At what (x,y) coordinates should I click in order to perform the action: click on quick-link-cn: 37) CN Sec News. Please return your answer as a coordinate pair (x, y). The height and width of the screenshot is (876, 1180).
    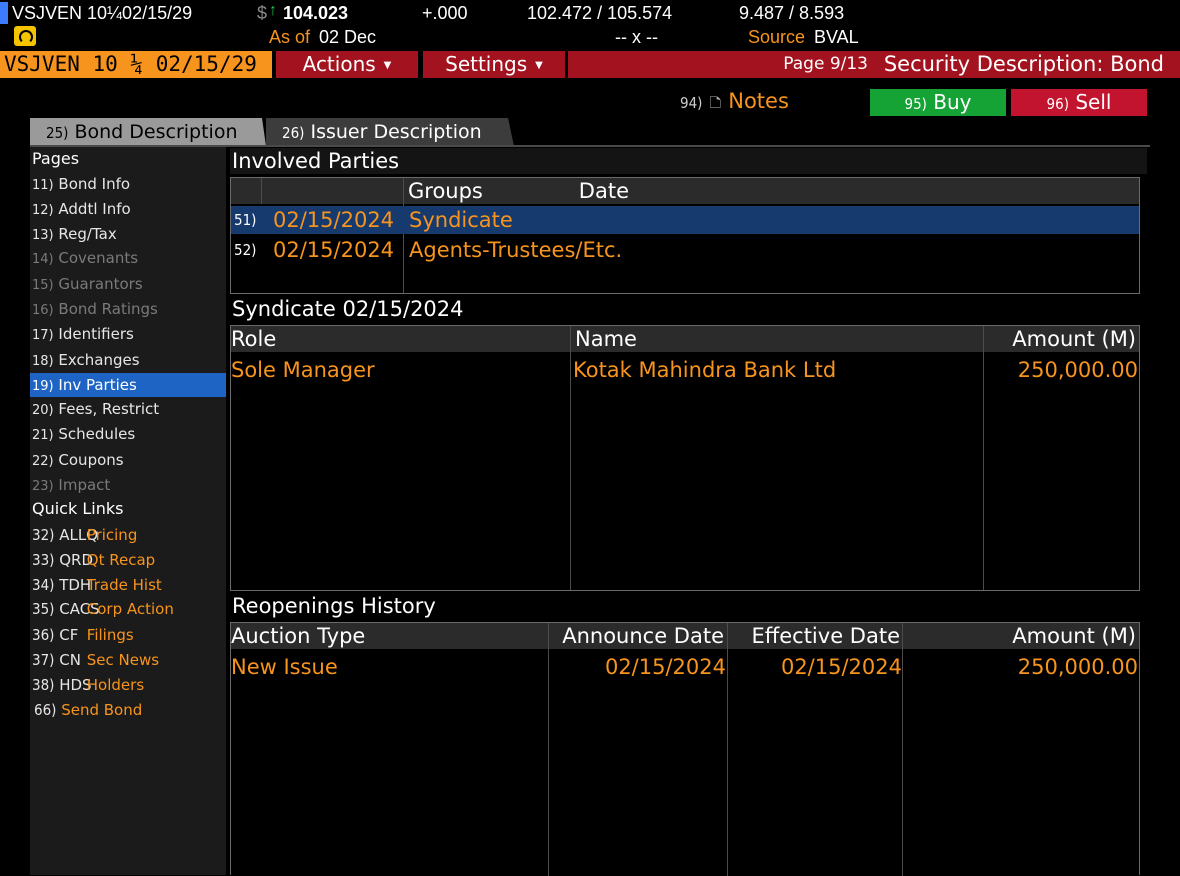
    Looking at the image, I should click on (128, 660).